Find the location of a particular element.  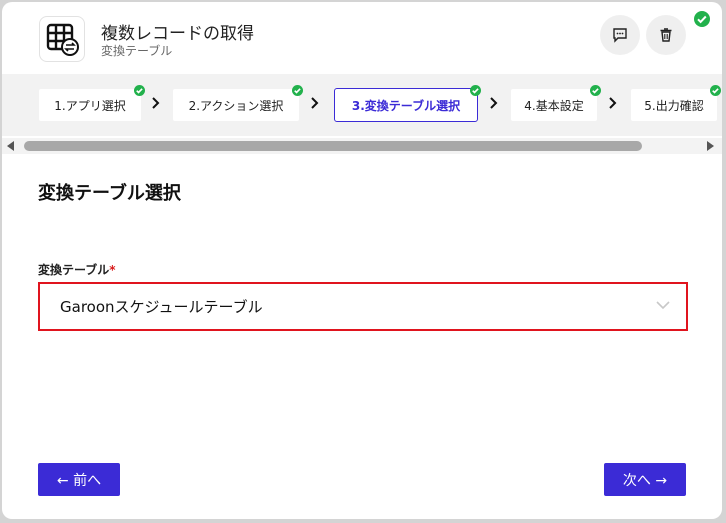

step-label: 2.アクション選択 is located at coordinates (236, 105).